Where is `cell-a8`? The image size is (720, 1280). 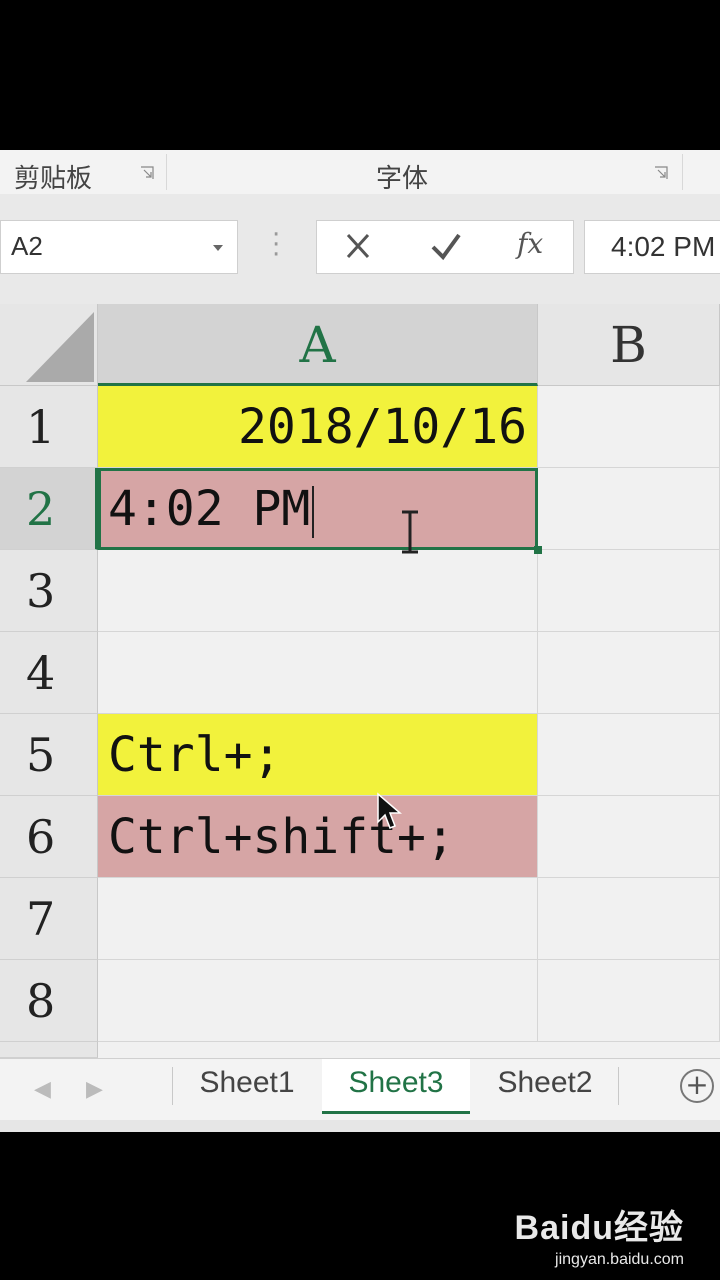 cell-a8 is located at coordinates (318, 1001).